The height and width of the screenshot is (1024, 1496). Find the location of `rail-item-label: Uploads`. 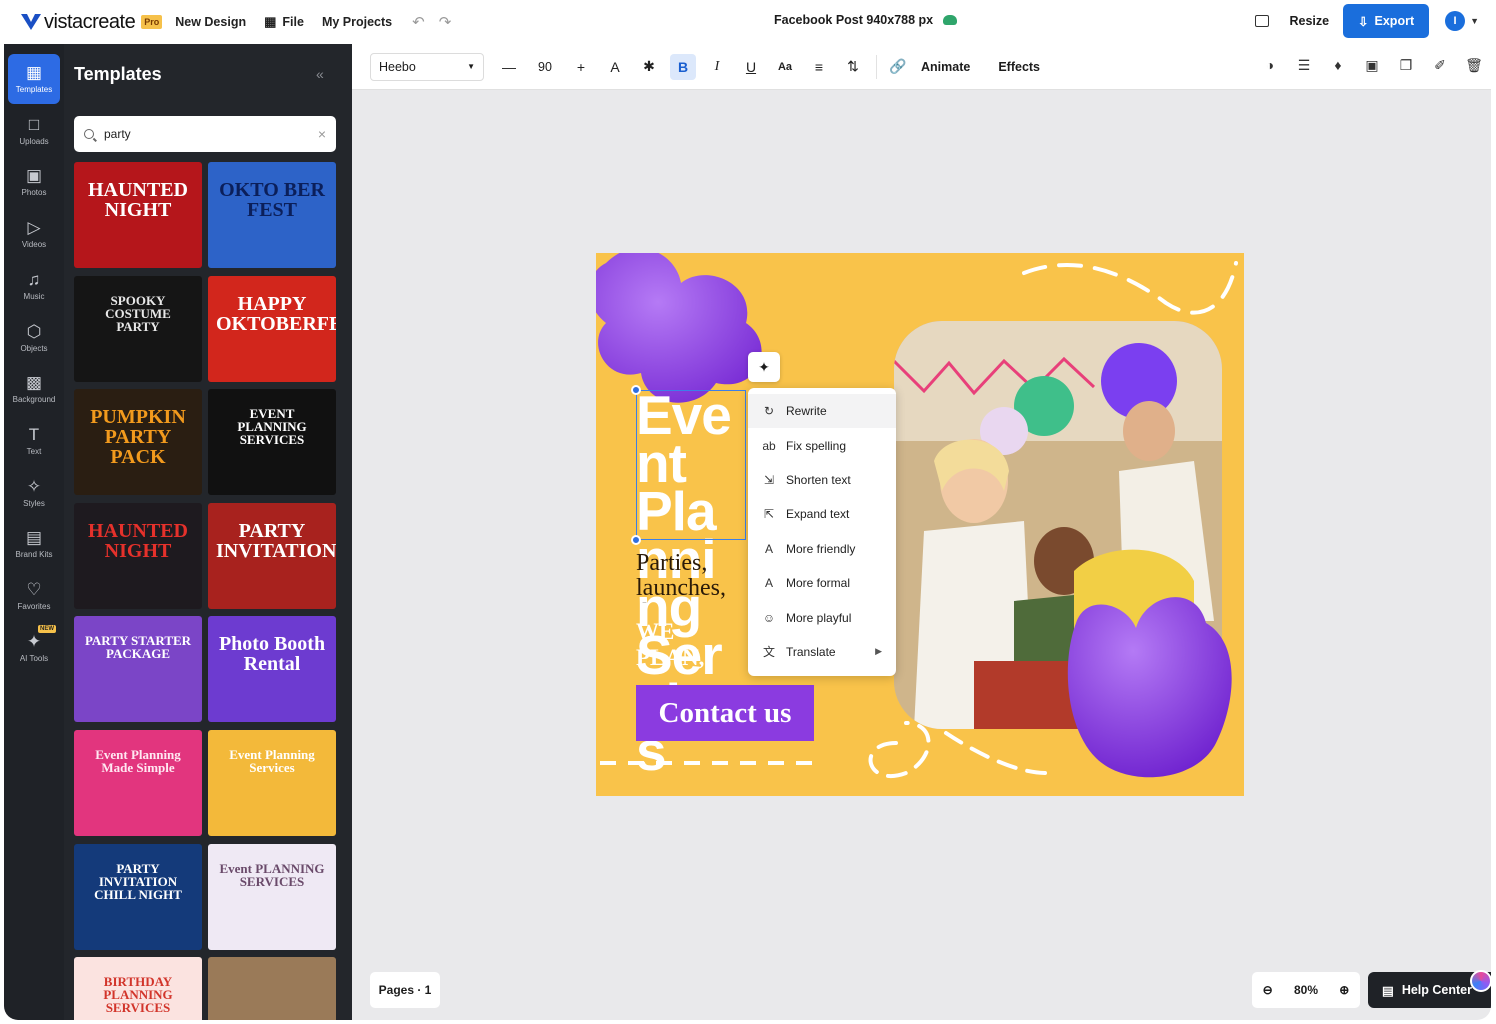

rail-item-label: Uploads is located at coordinates (34, 141).